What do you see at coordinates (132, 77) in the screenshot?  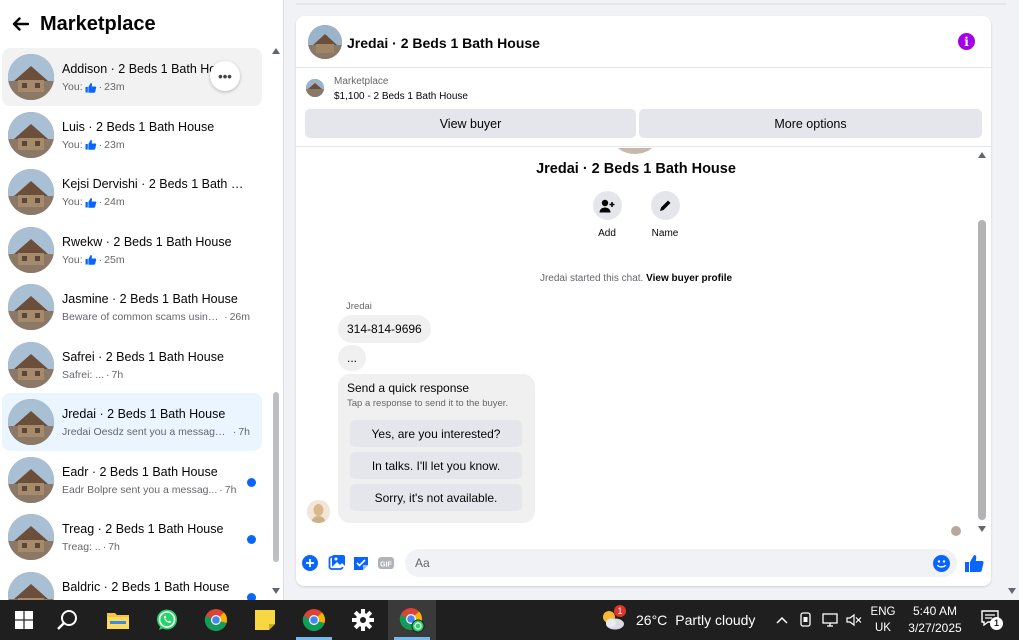 I see `conversation-item: Addison · 2 Beds 1 Bath House You: · 23m •••` at bounding box center [132, 77].